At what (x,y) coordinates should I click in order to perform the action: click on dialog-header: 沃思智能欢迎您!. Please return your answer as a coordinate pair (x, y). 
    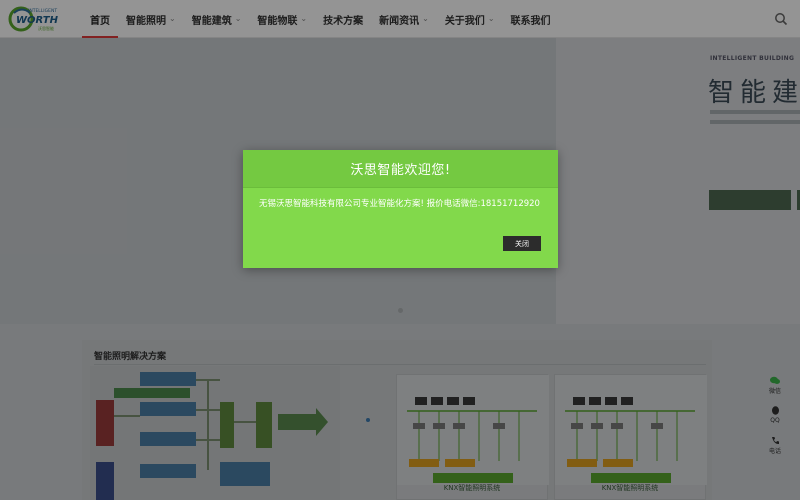
    Looking at the image, I should click on (400, 169).